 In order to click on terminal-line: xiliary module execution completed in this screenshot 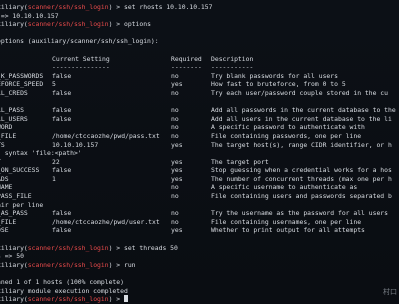, I will do `click(199, 291)`.